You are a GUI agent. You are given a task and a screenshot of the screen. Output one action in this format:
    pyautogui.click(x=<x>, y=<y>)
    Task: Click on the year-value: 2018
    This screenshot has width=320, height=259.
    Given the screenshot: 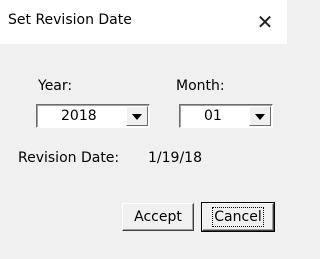 What is the action you would take?
    pyautogui.click(x=79, y=116)
    